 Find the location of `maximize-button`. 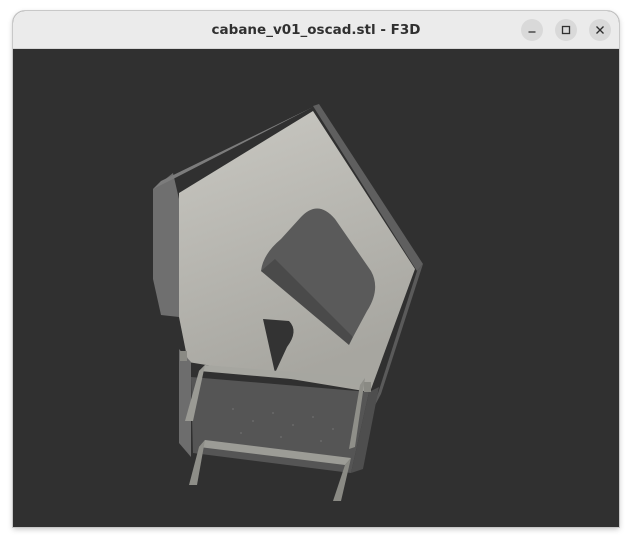

maximize-button is located at coordinates (566, 30).